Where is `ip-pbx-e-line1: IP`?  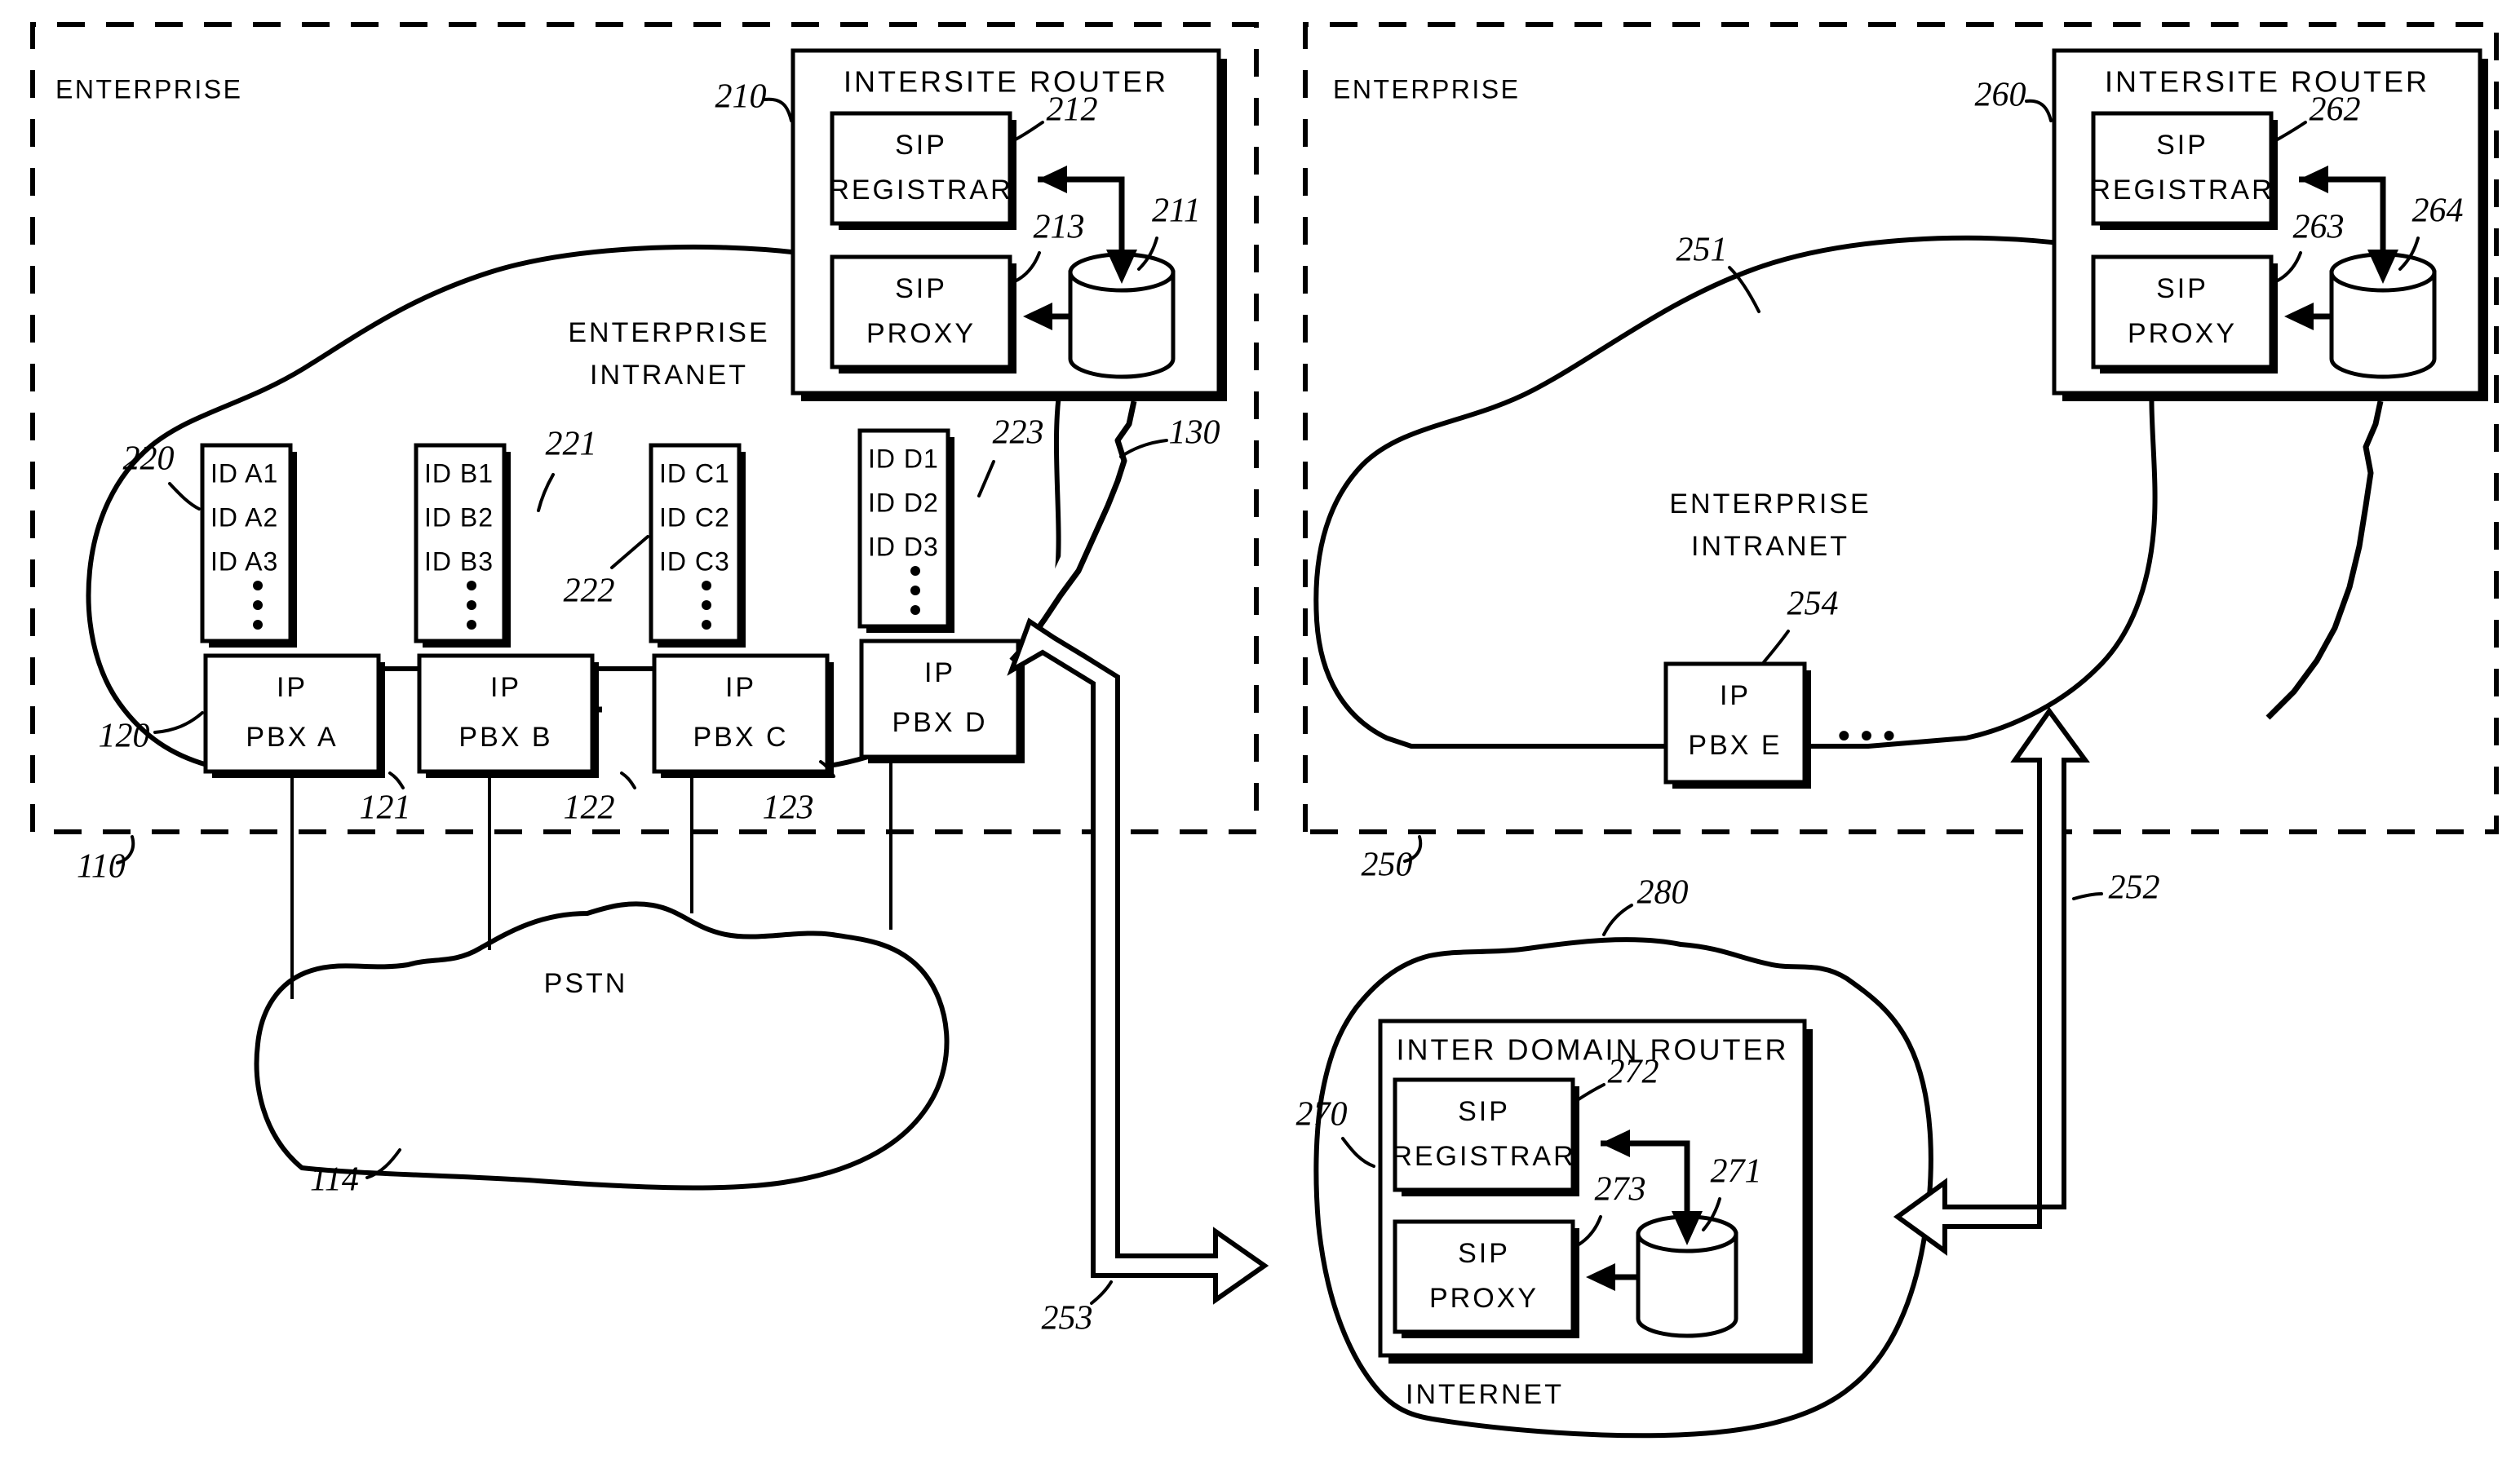
ip-pbx-e-line1: IP is located at coordinates (1736, 695).